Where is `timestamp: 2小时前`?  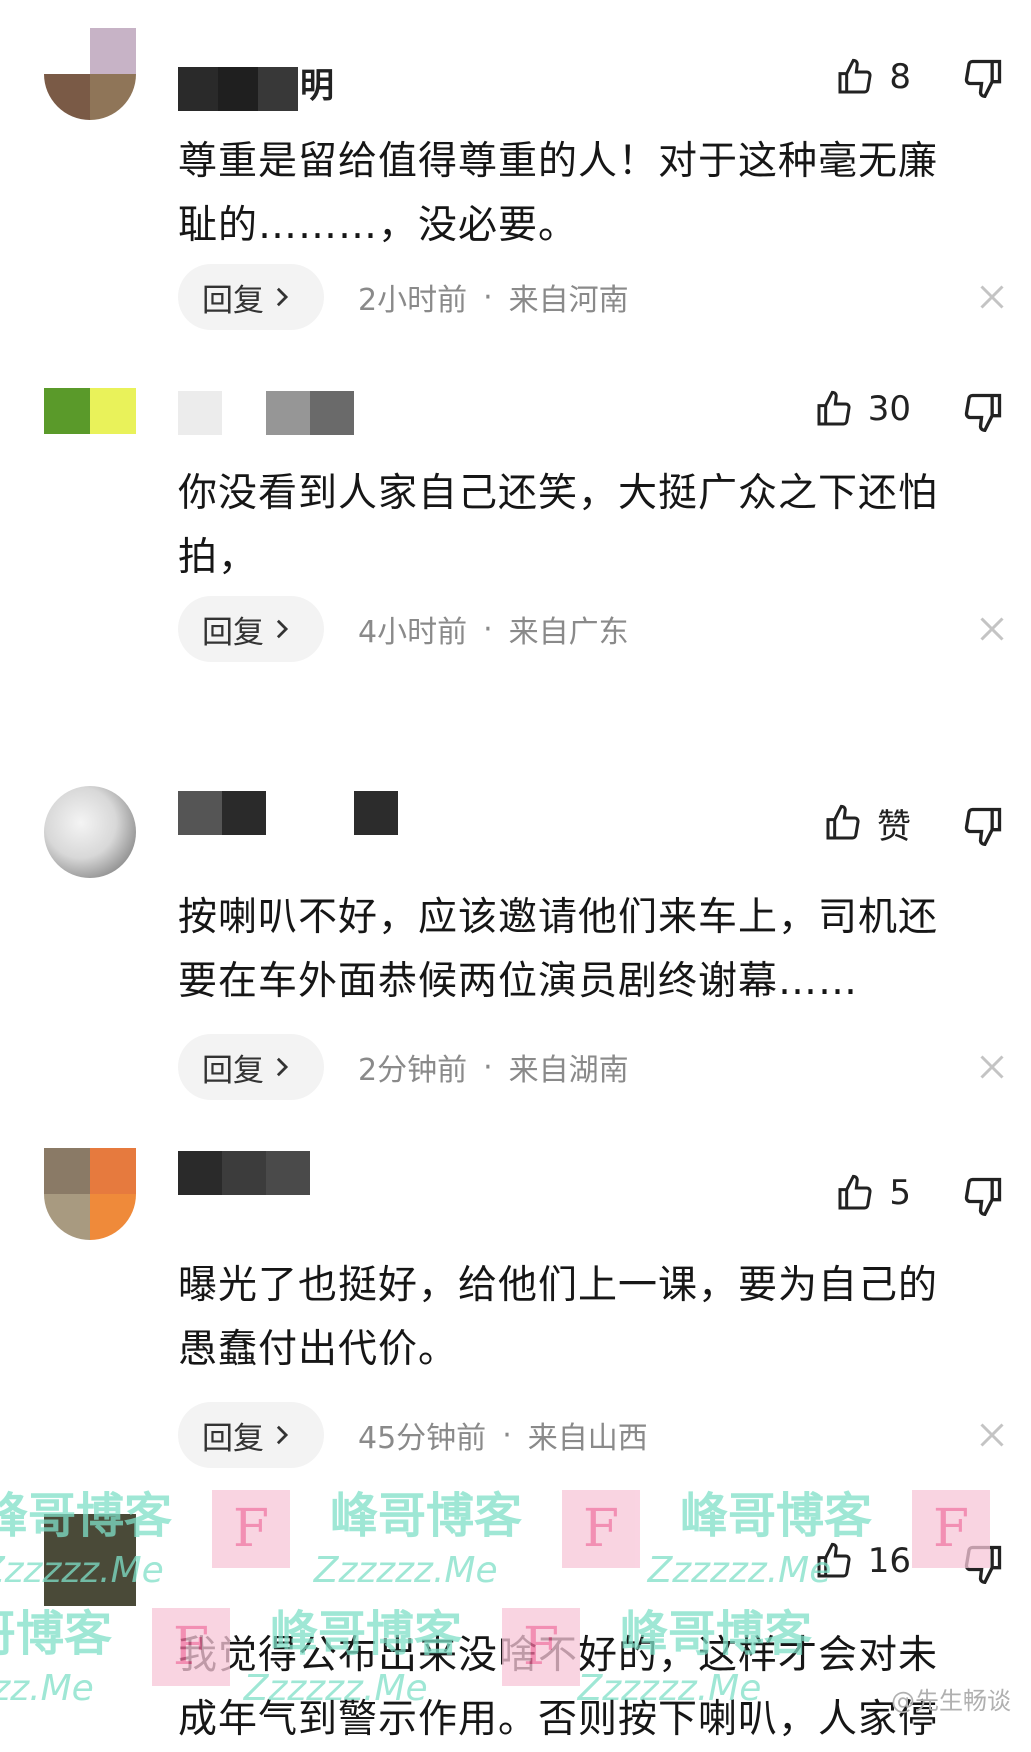
timestamp: 2小时前 is located at coordinates (413, 300).